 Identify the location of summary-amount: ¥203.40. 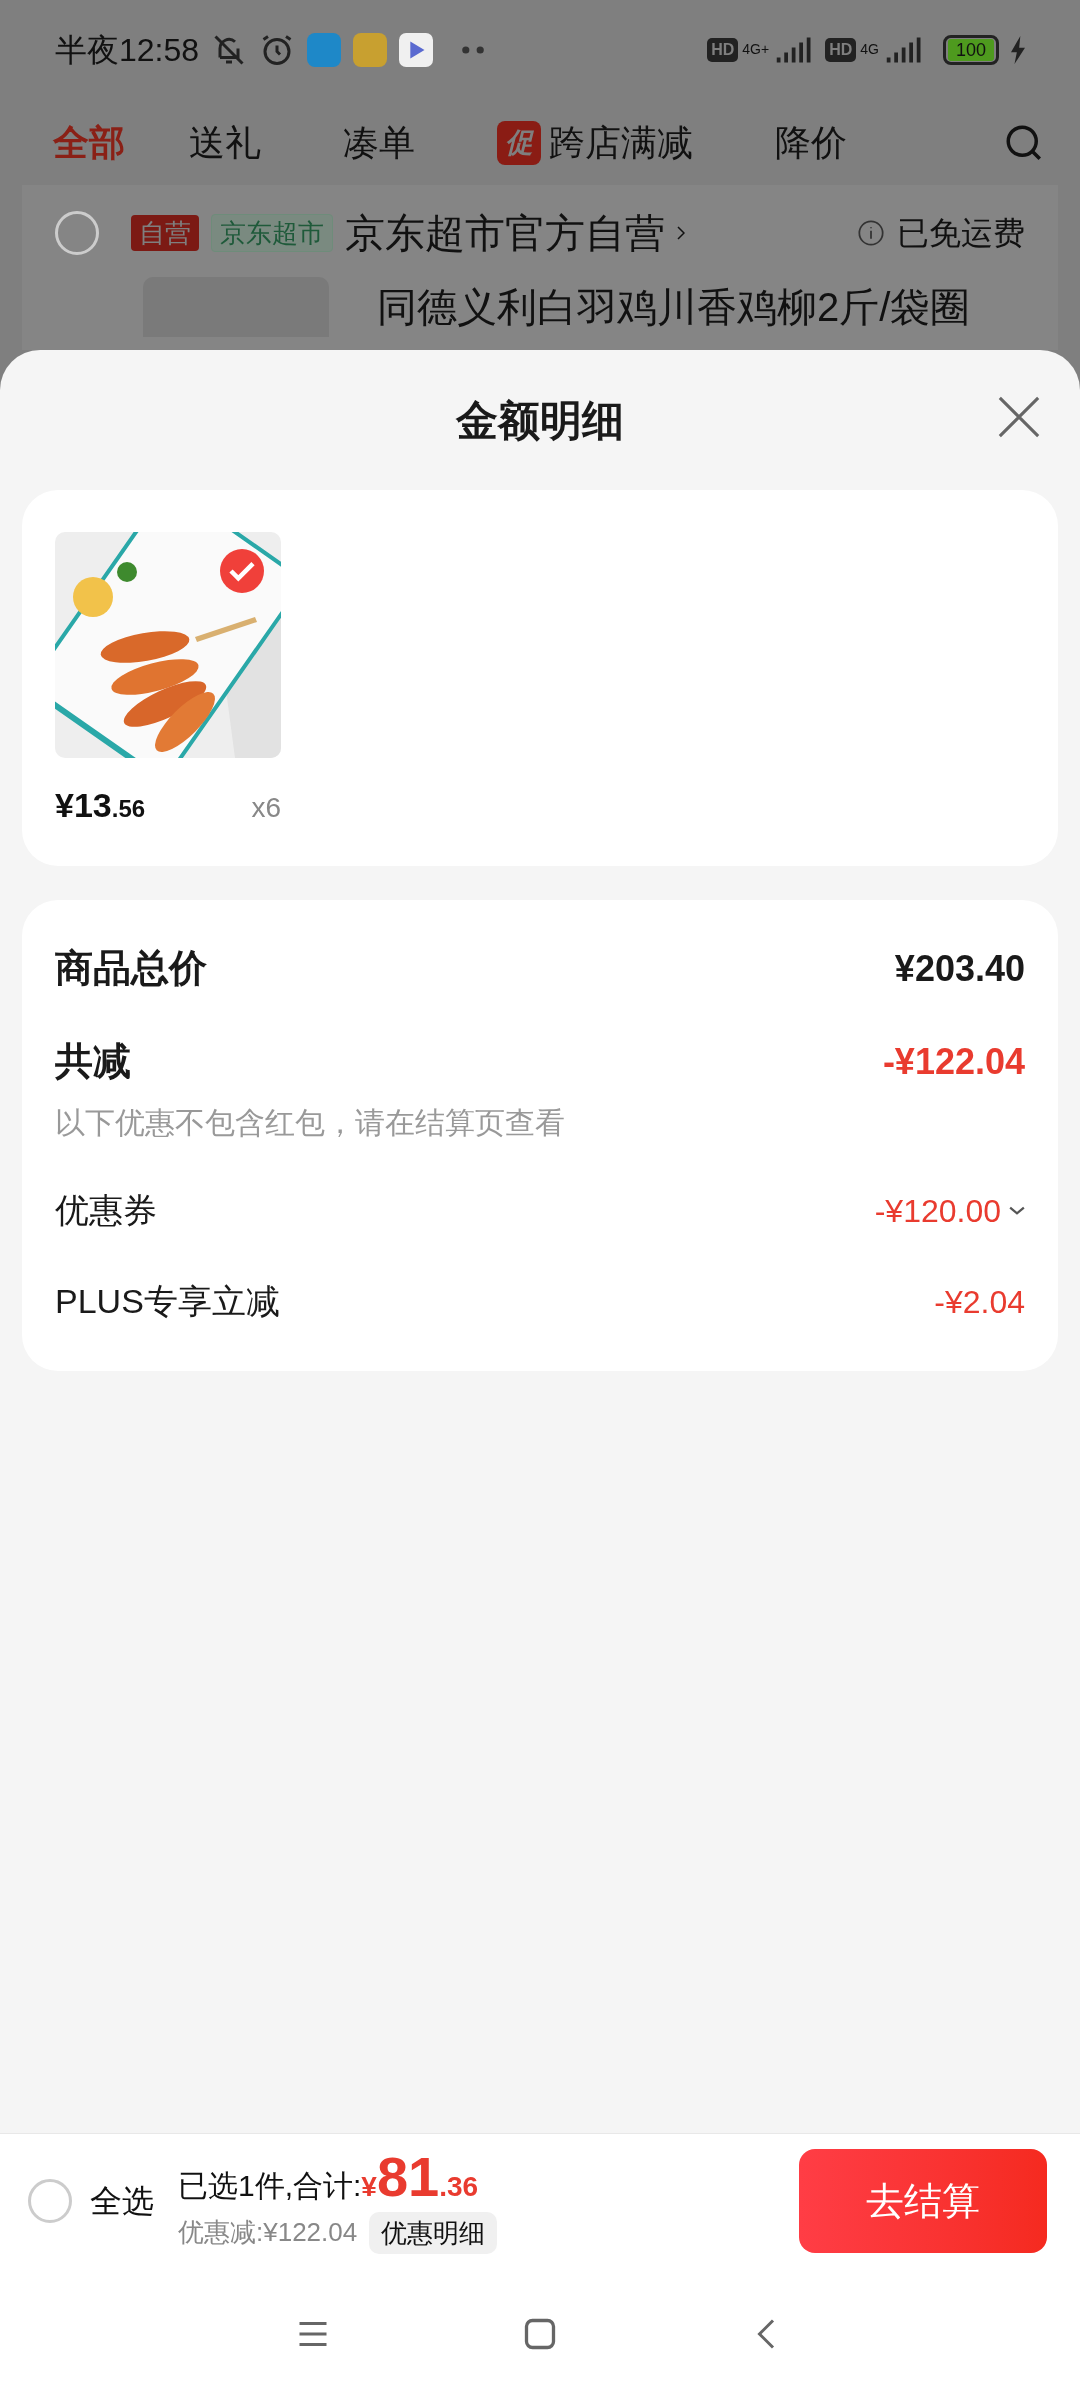
(959, 968).